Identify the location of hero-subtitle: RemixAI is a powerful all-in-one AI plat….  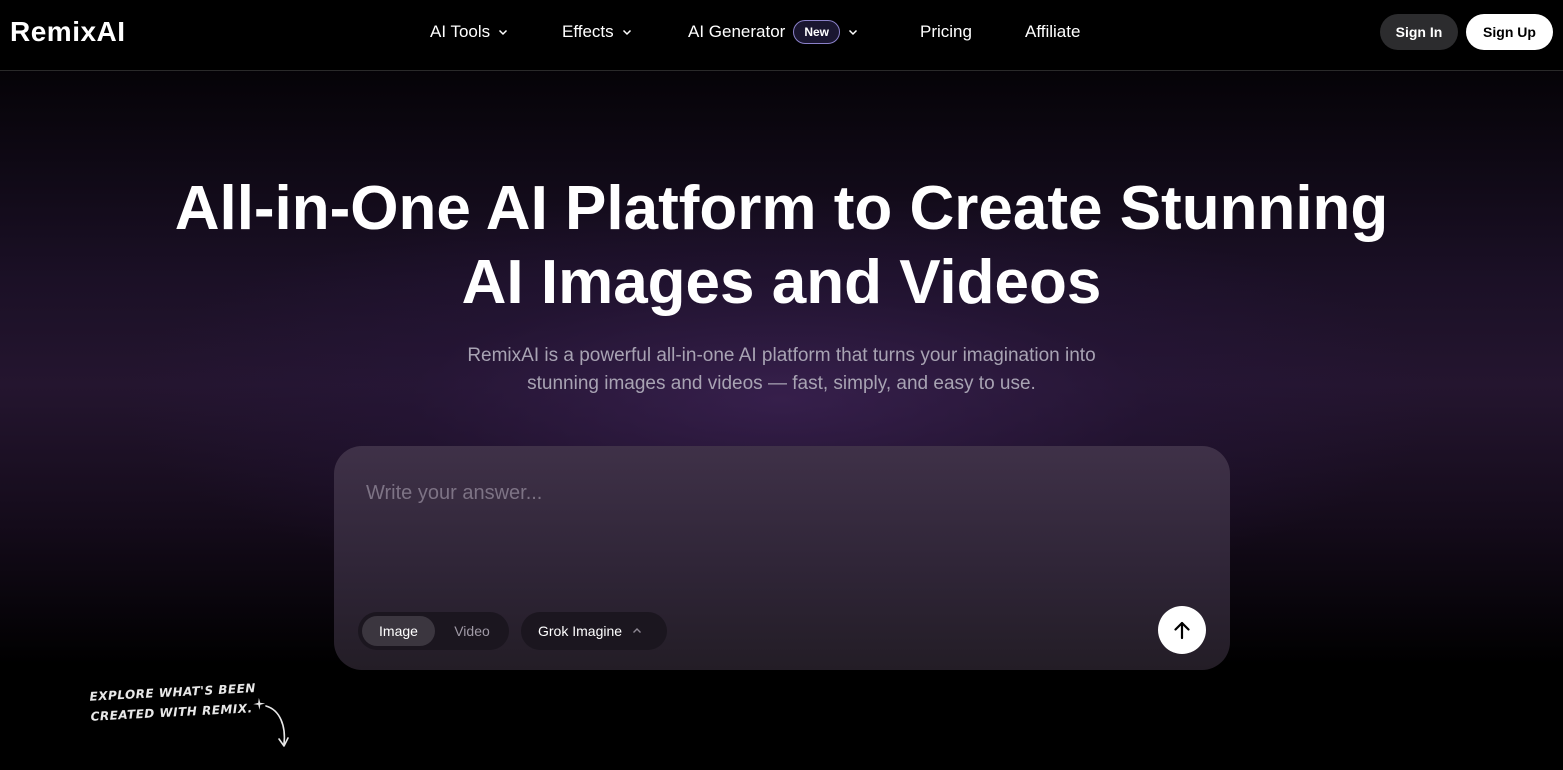
(781, 370).